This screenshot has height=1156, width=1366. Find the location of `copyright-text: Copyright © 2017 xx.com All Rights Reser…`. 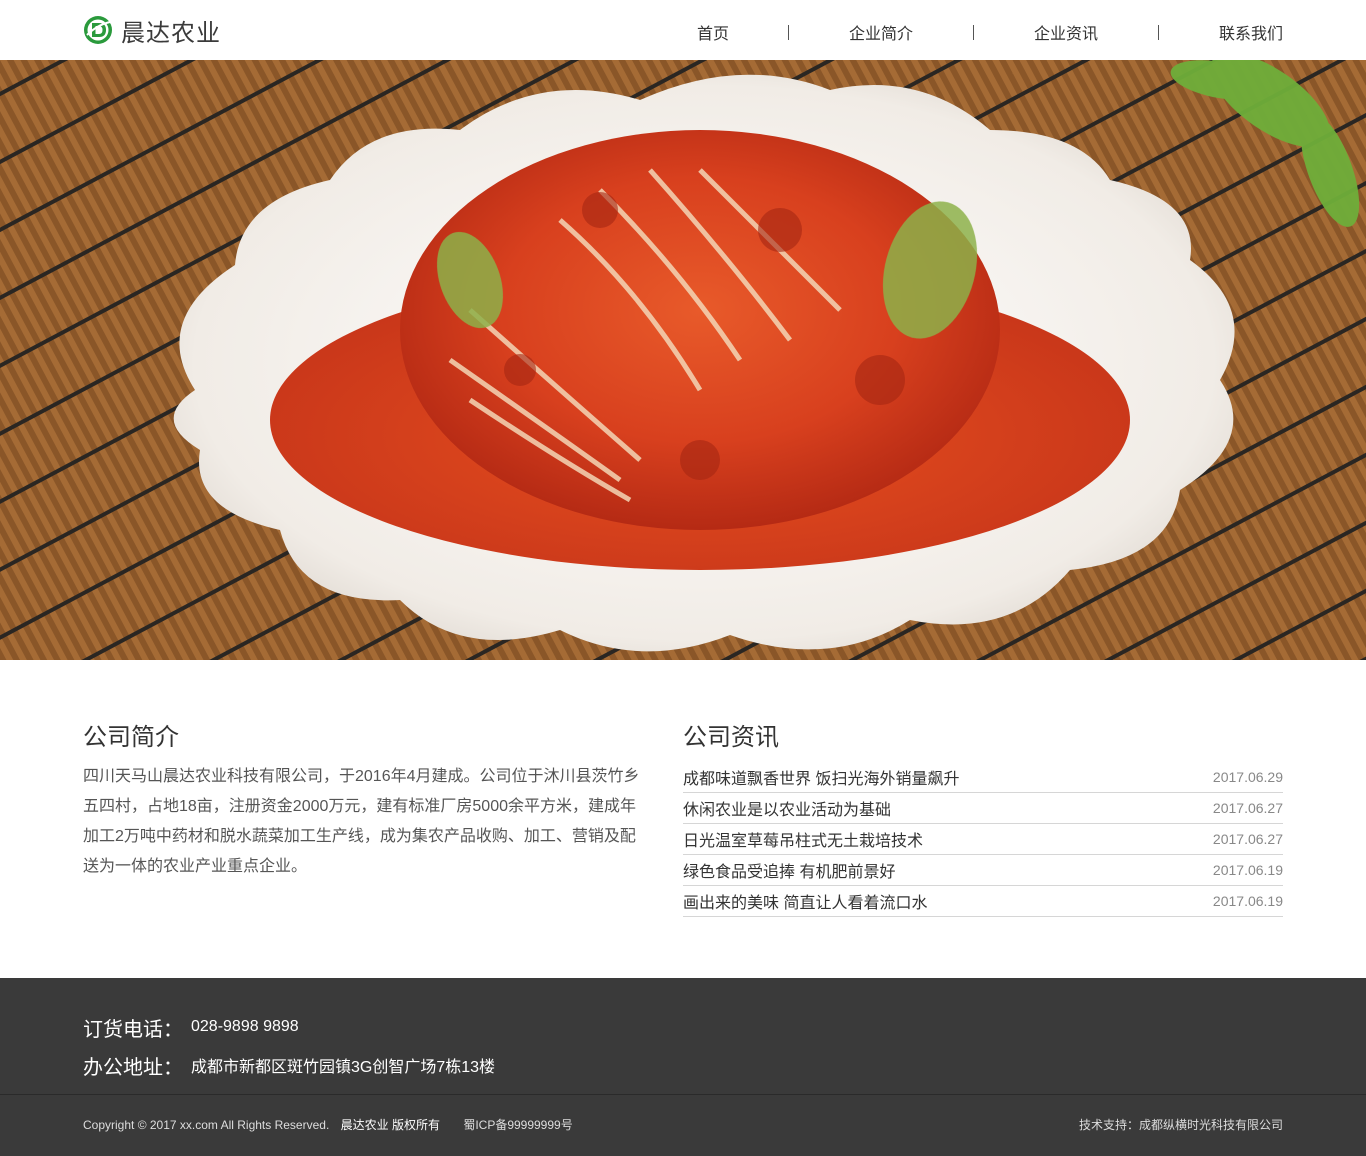

copyright-text: Copyright © 2017 xx.com All Rights Reser… is located at coordinates (206, 1125).